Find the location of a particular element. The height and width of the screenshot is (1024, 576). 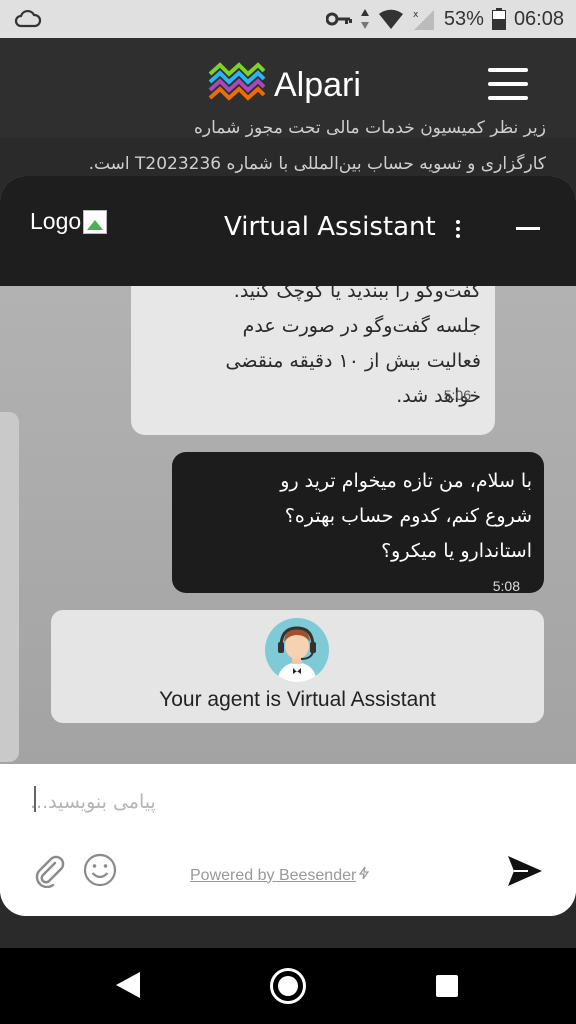

widget-logo: Logo is located at coordinates (69, 221).